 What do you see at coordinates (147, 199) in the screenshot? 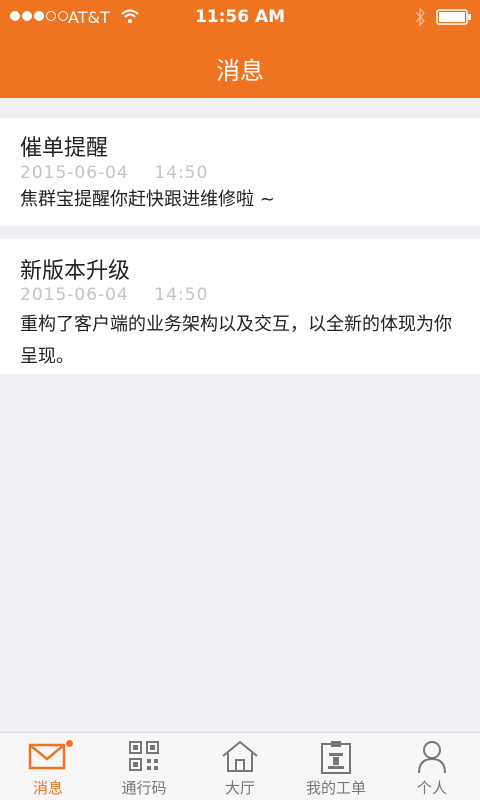
I see `message-body: 焦群宝提醒你赶快跟进维修啦 ~` at bounding box center [147, 199].